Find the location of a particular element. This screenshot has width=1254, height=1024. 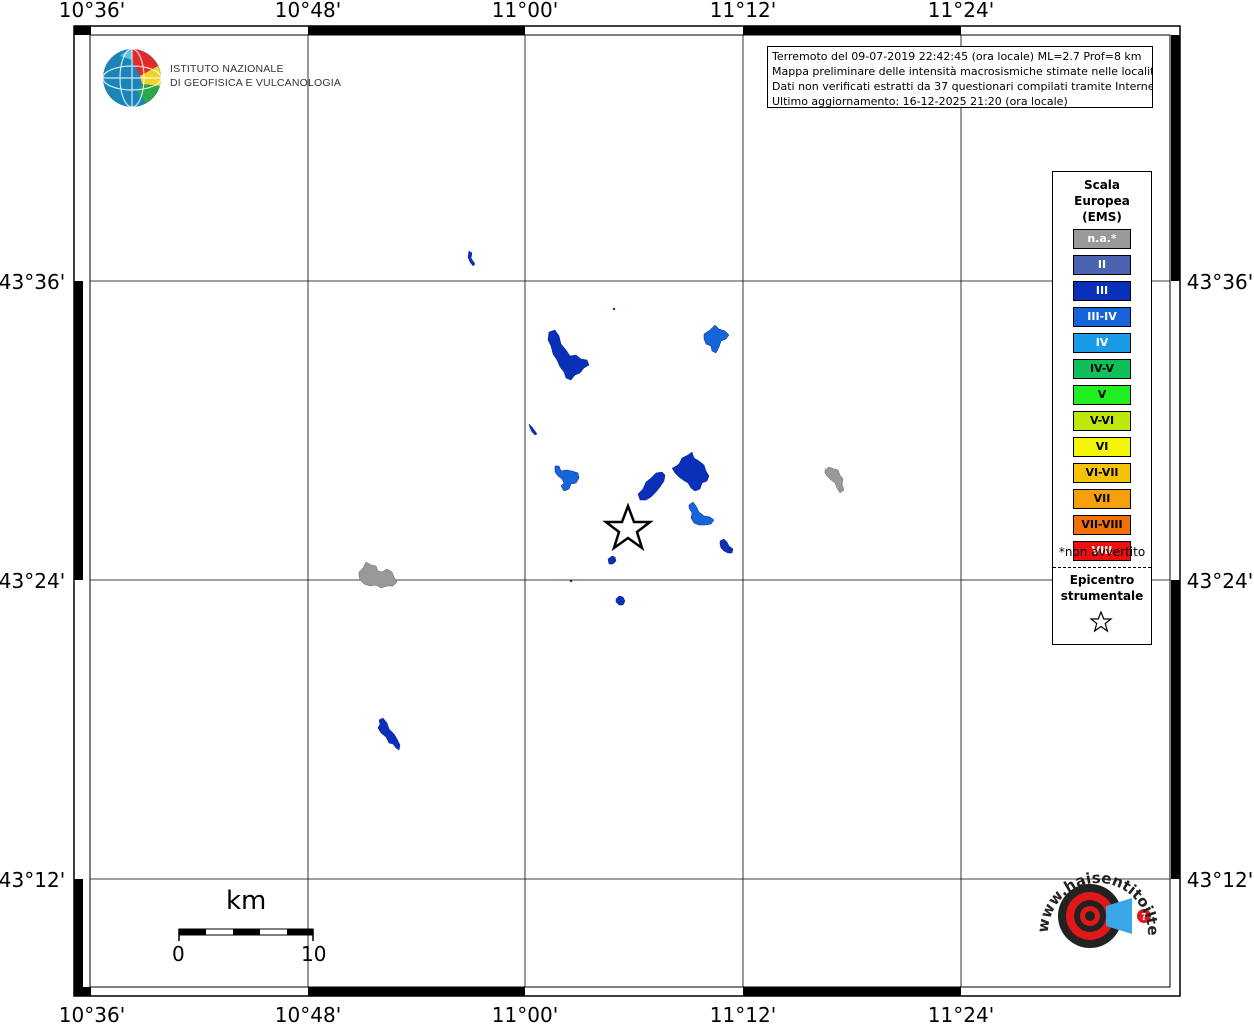

frame-left is located at coordinates (78, 511).